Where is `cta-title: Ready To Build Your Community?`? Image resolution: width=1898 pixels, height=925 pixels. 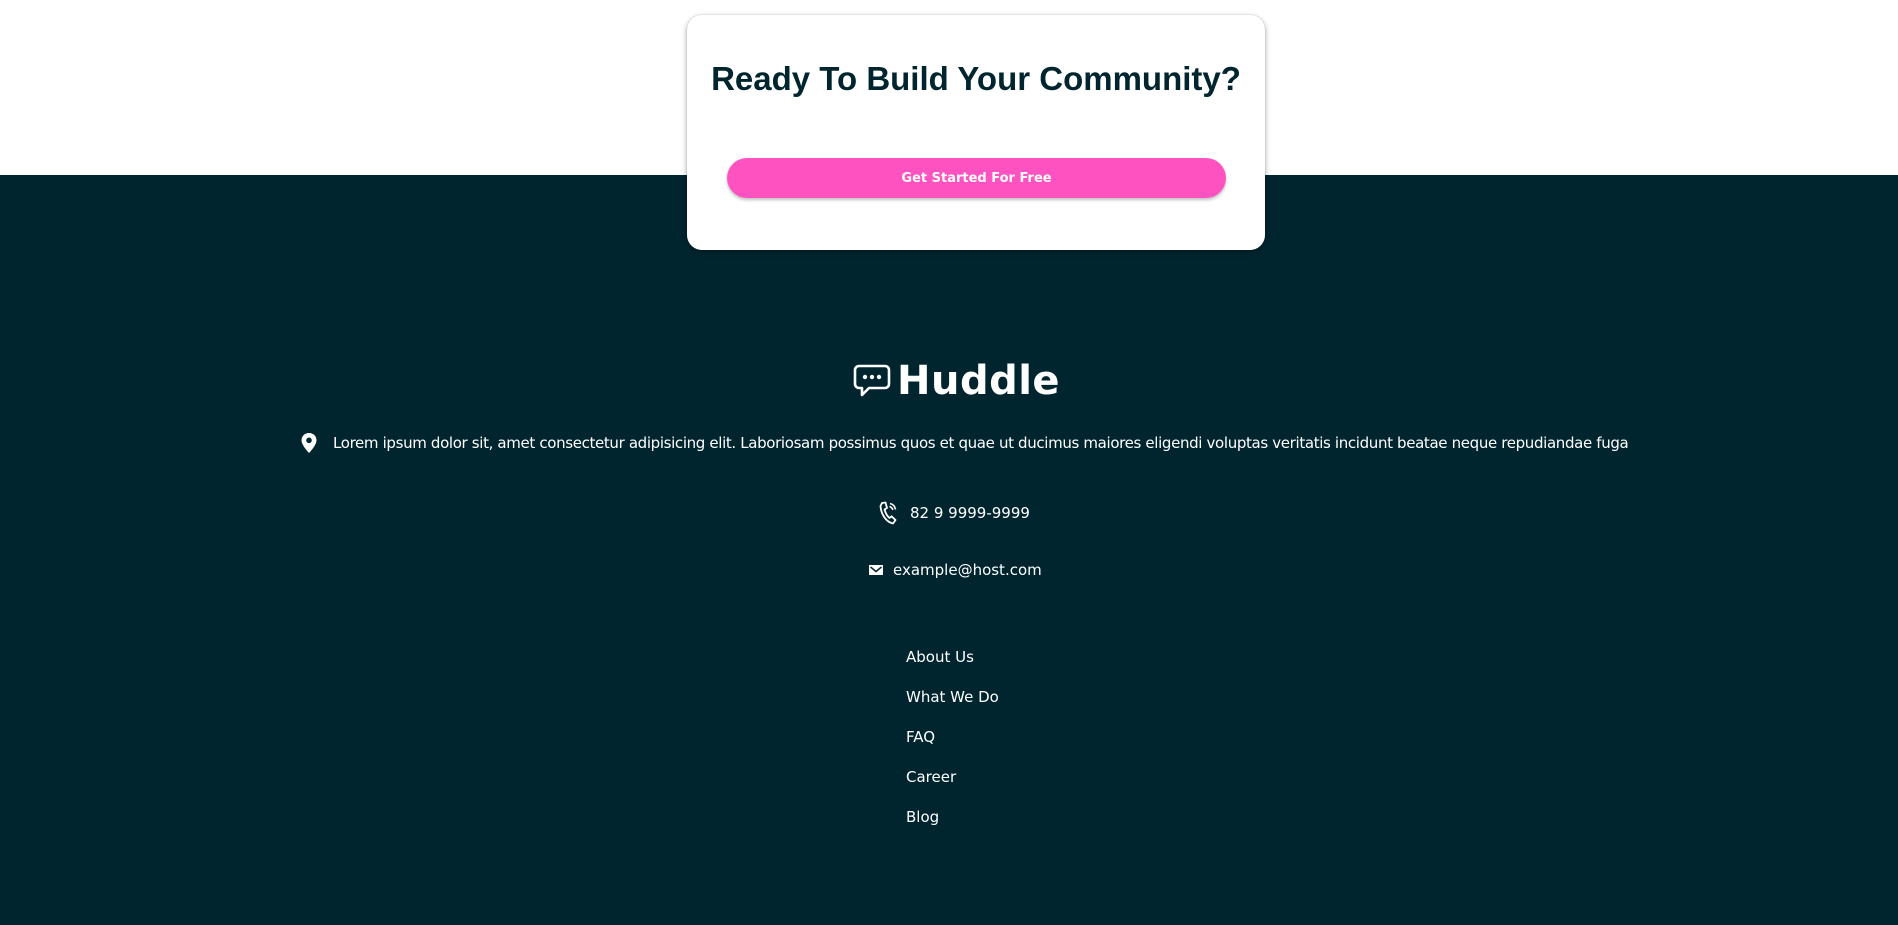 cta-title: Ready To Build Your Community? is located at coordinates (976, 78).